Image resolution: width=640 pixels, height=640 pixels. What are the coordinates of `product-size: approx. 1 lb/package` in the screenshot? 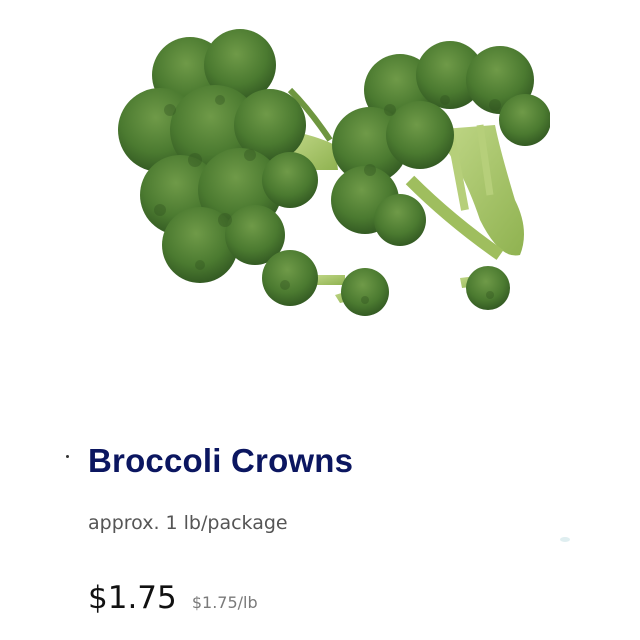 It's located at (188, 523).